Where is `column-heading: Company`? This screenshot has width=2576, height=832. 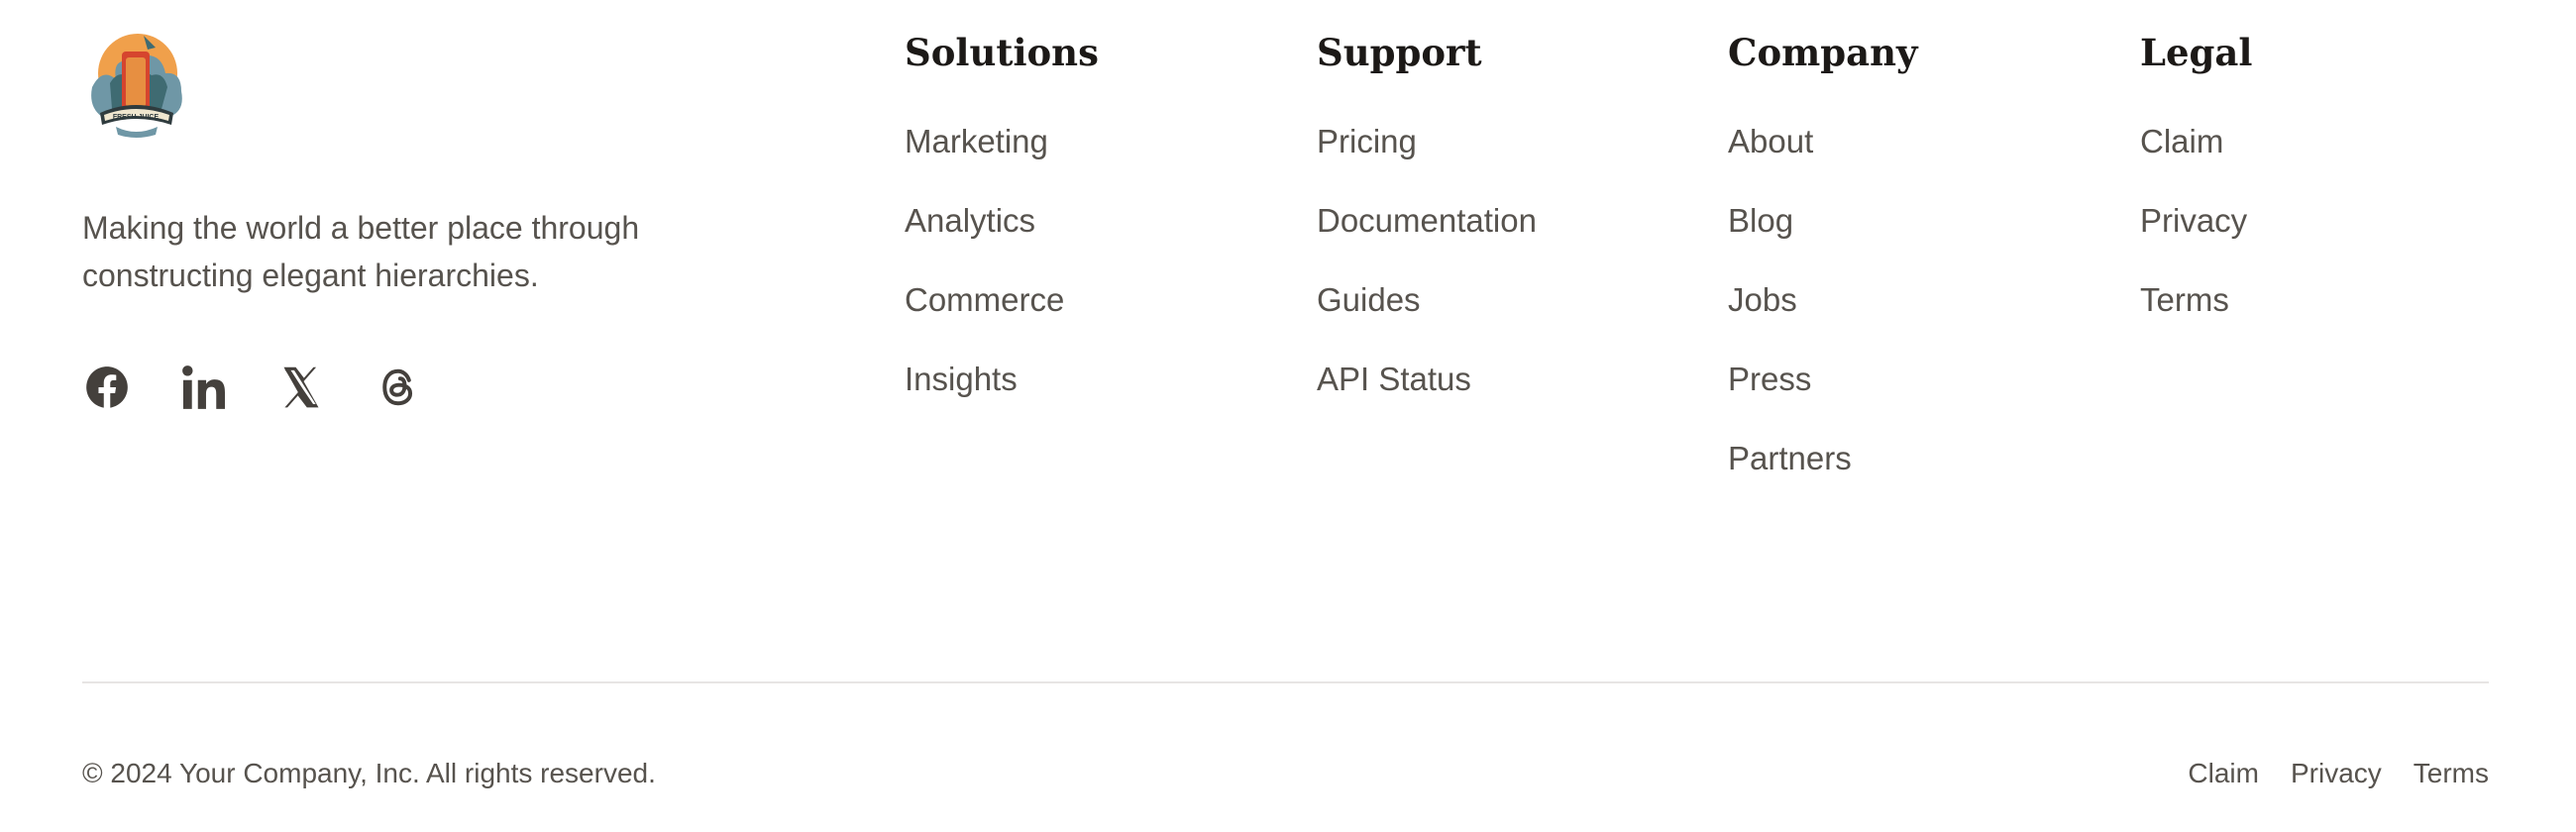
column-heading: Company is located at coordinates (1823, 52).